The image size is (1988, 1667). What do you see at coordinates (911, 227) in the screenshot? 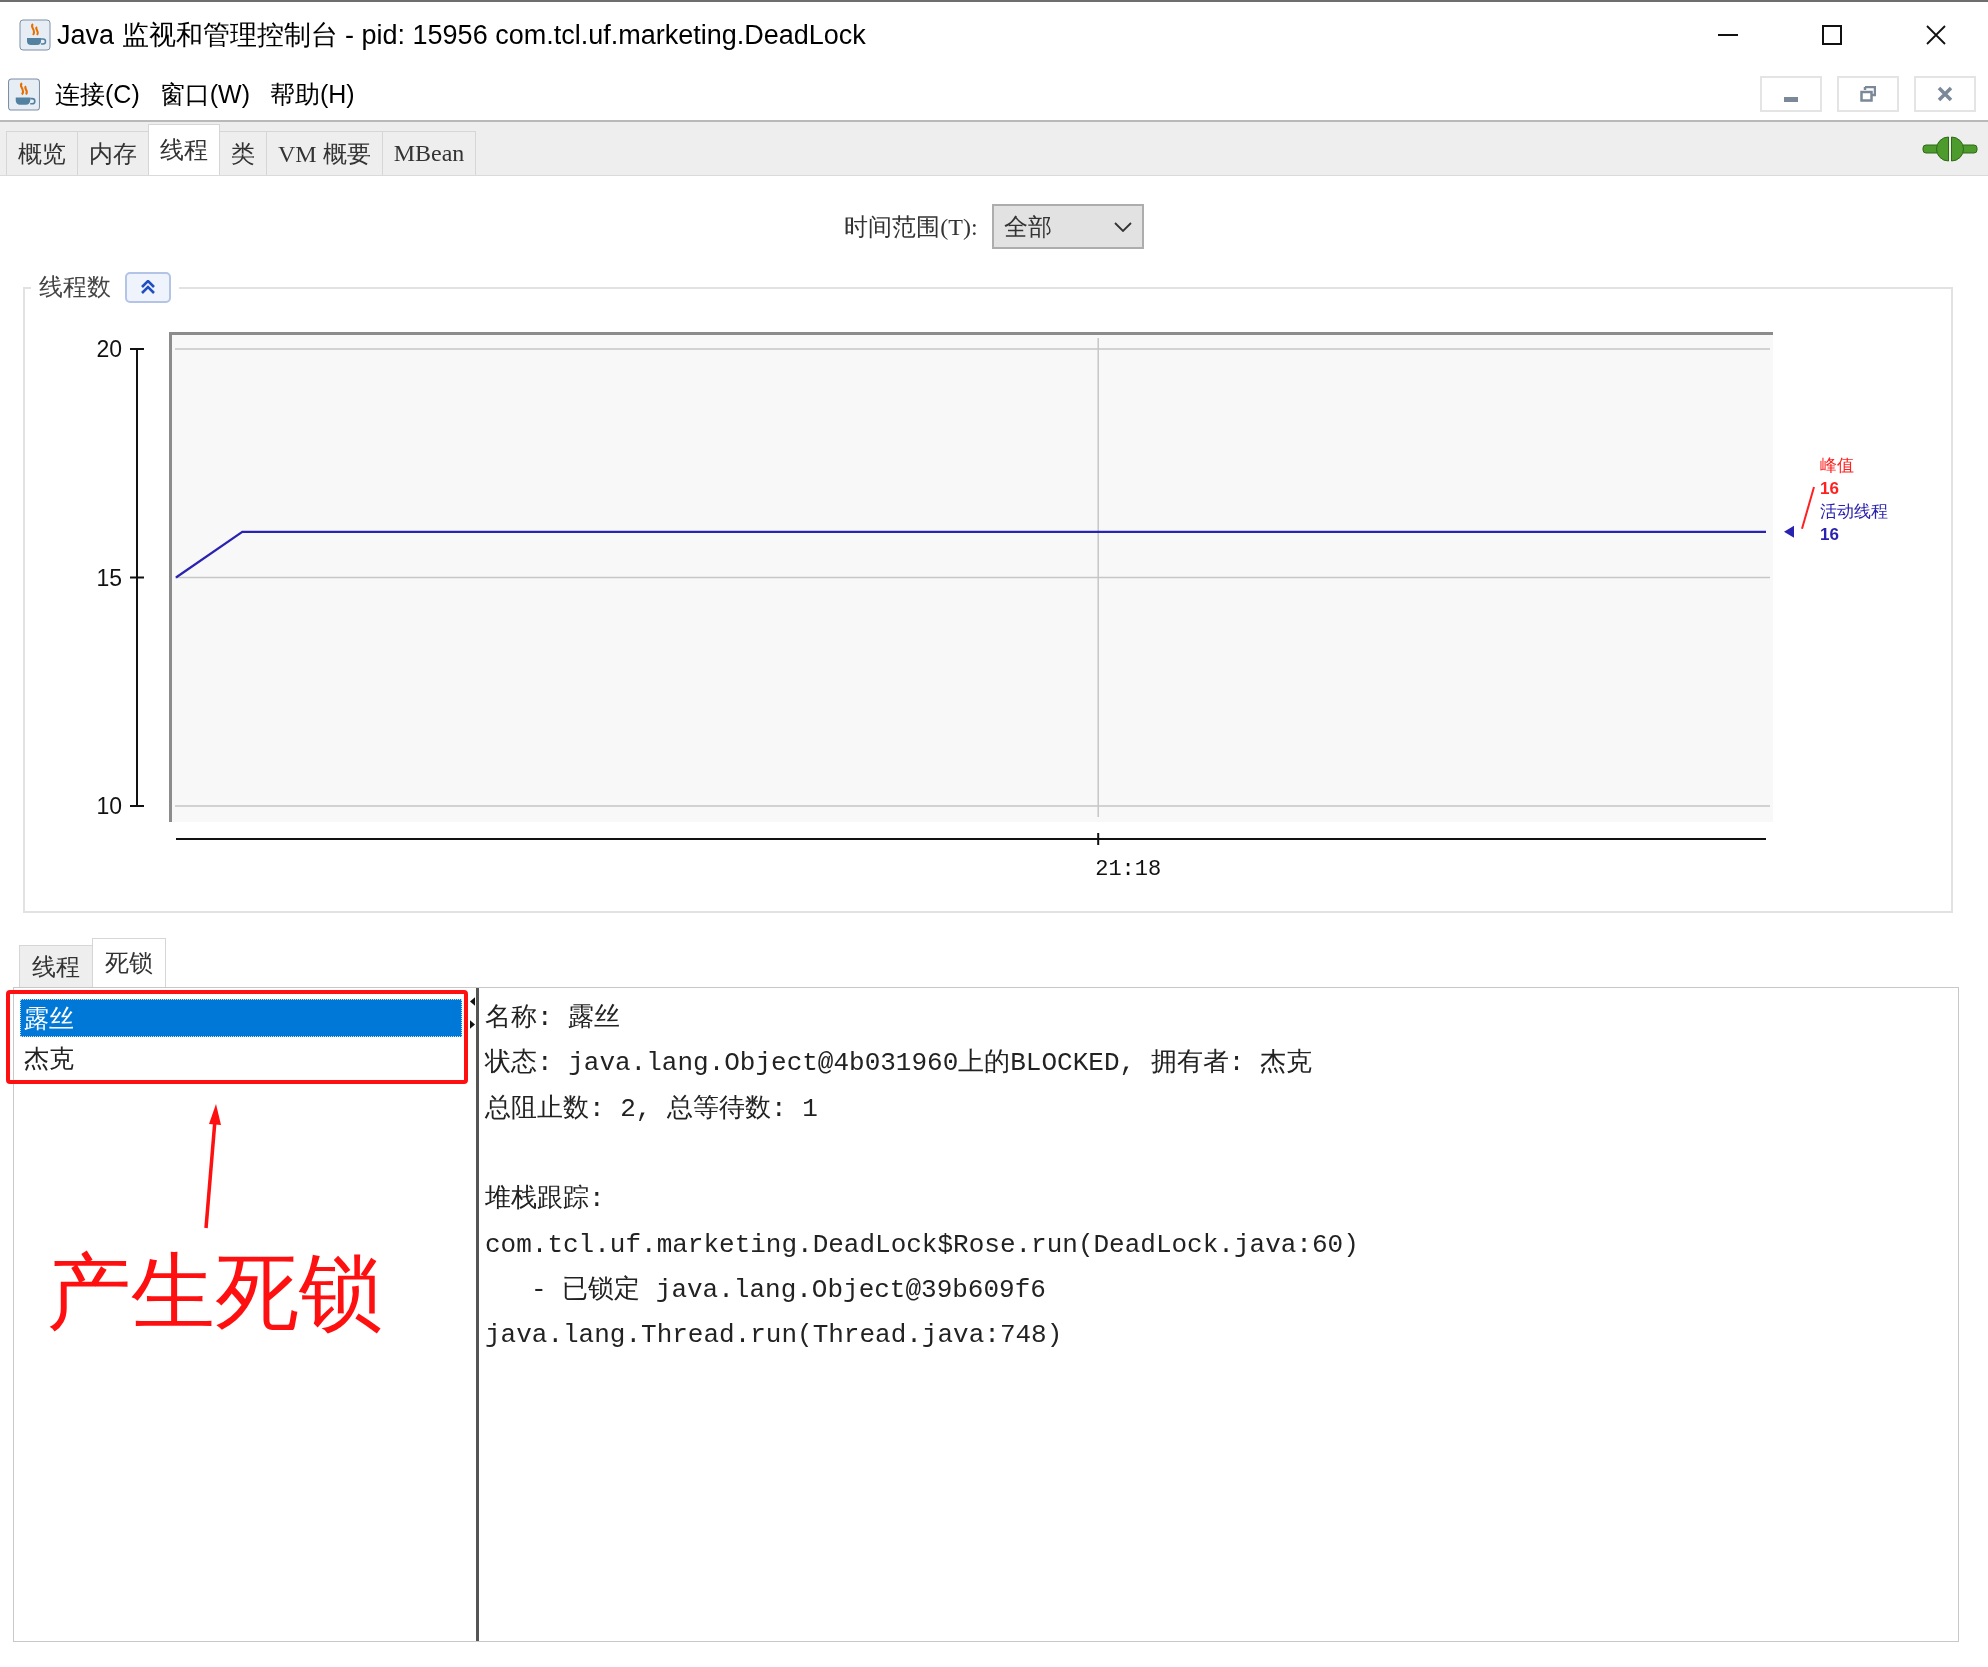
I see `time-range-label: 时间范围(T):` at bounding box center [911, 227].